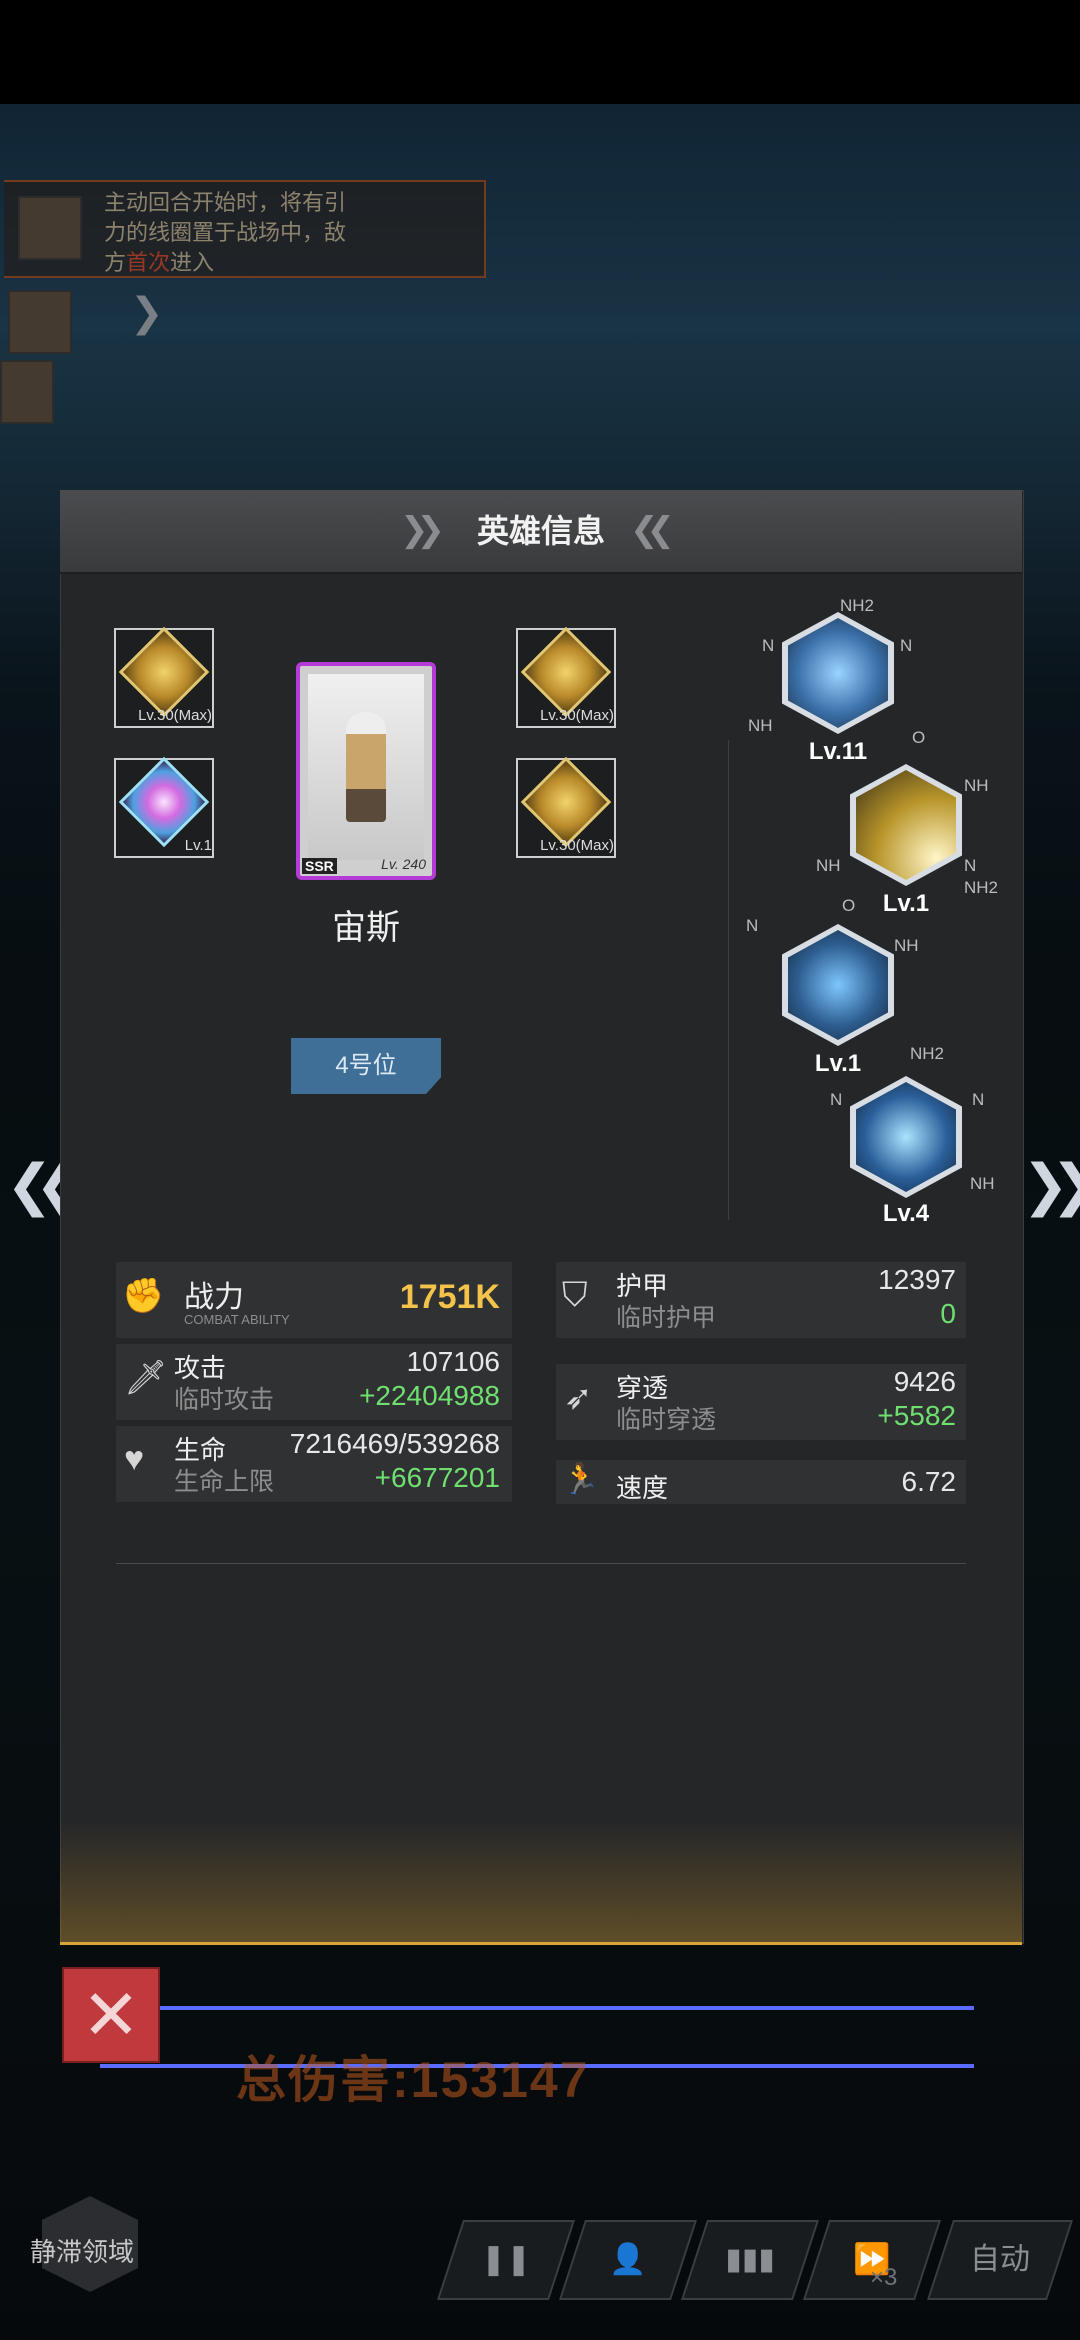 The width and height of the screenshot is (1080, 2340). I want to click on auto-button: 自动, so click(1000, 2260).